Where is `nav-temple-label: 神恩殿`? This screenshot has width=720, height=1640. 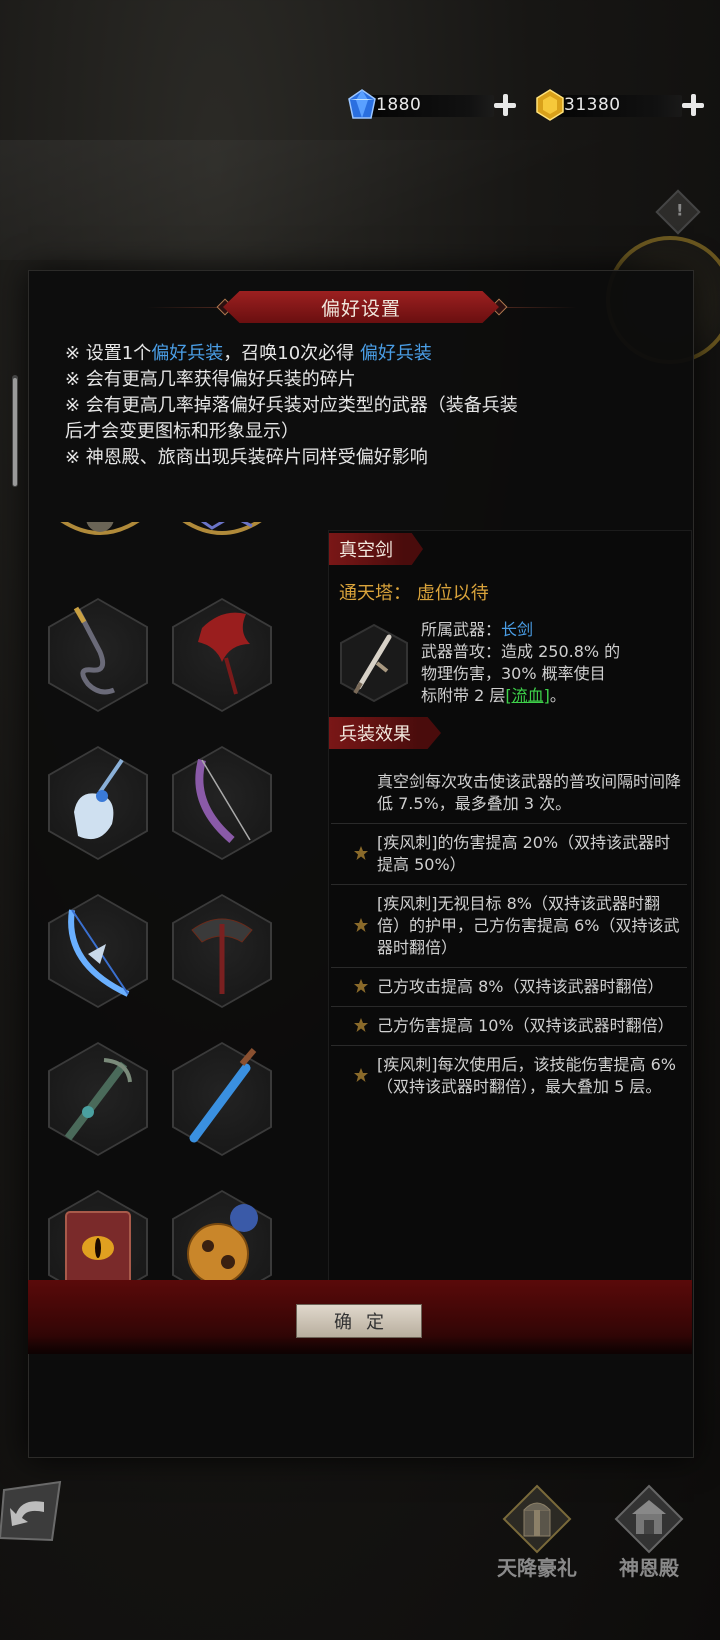 nav-temple-label: 神恩殿 is located at coordinates (649, 1568).